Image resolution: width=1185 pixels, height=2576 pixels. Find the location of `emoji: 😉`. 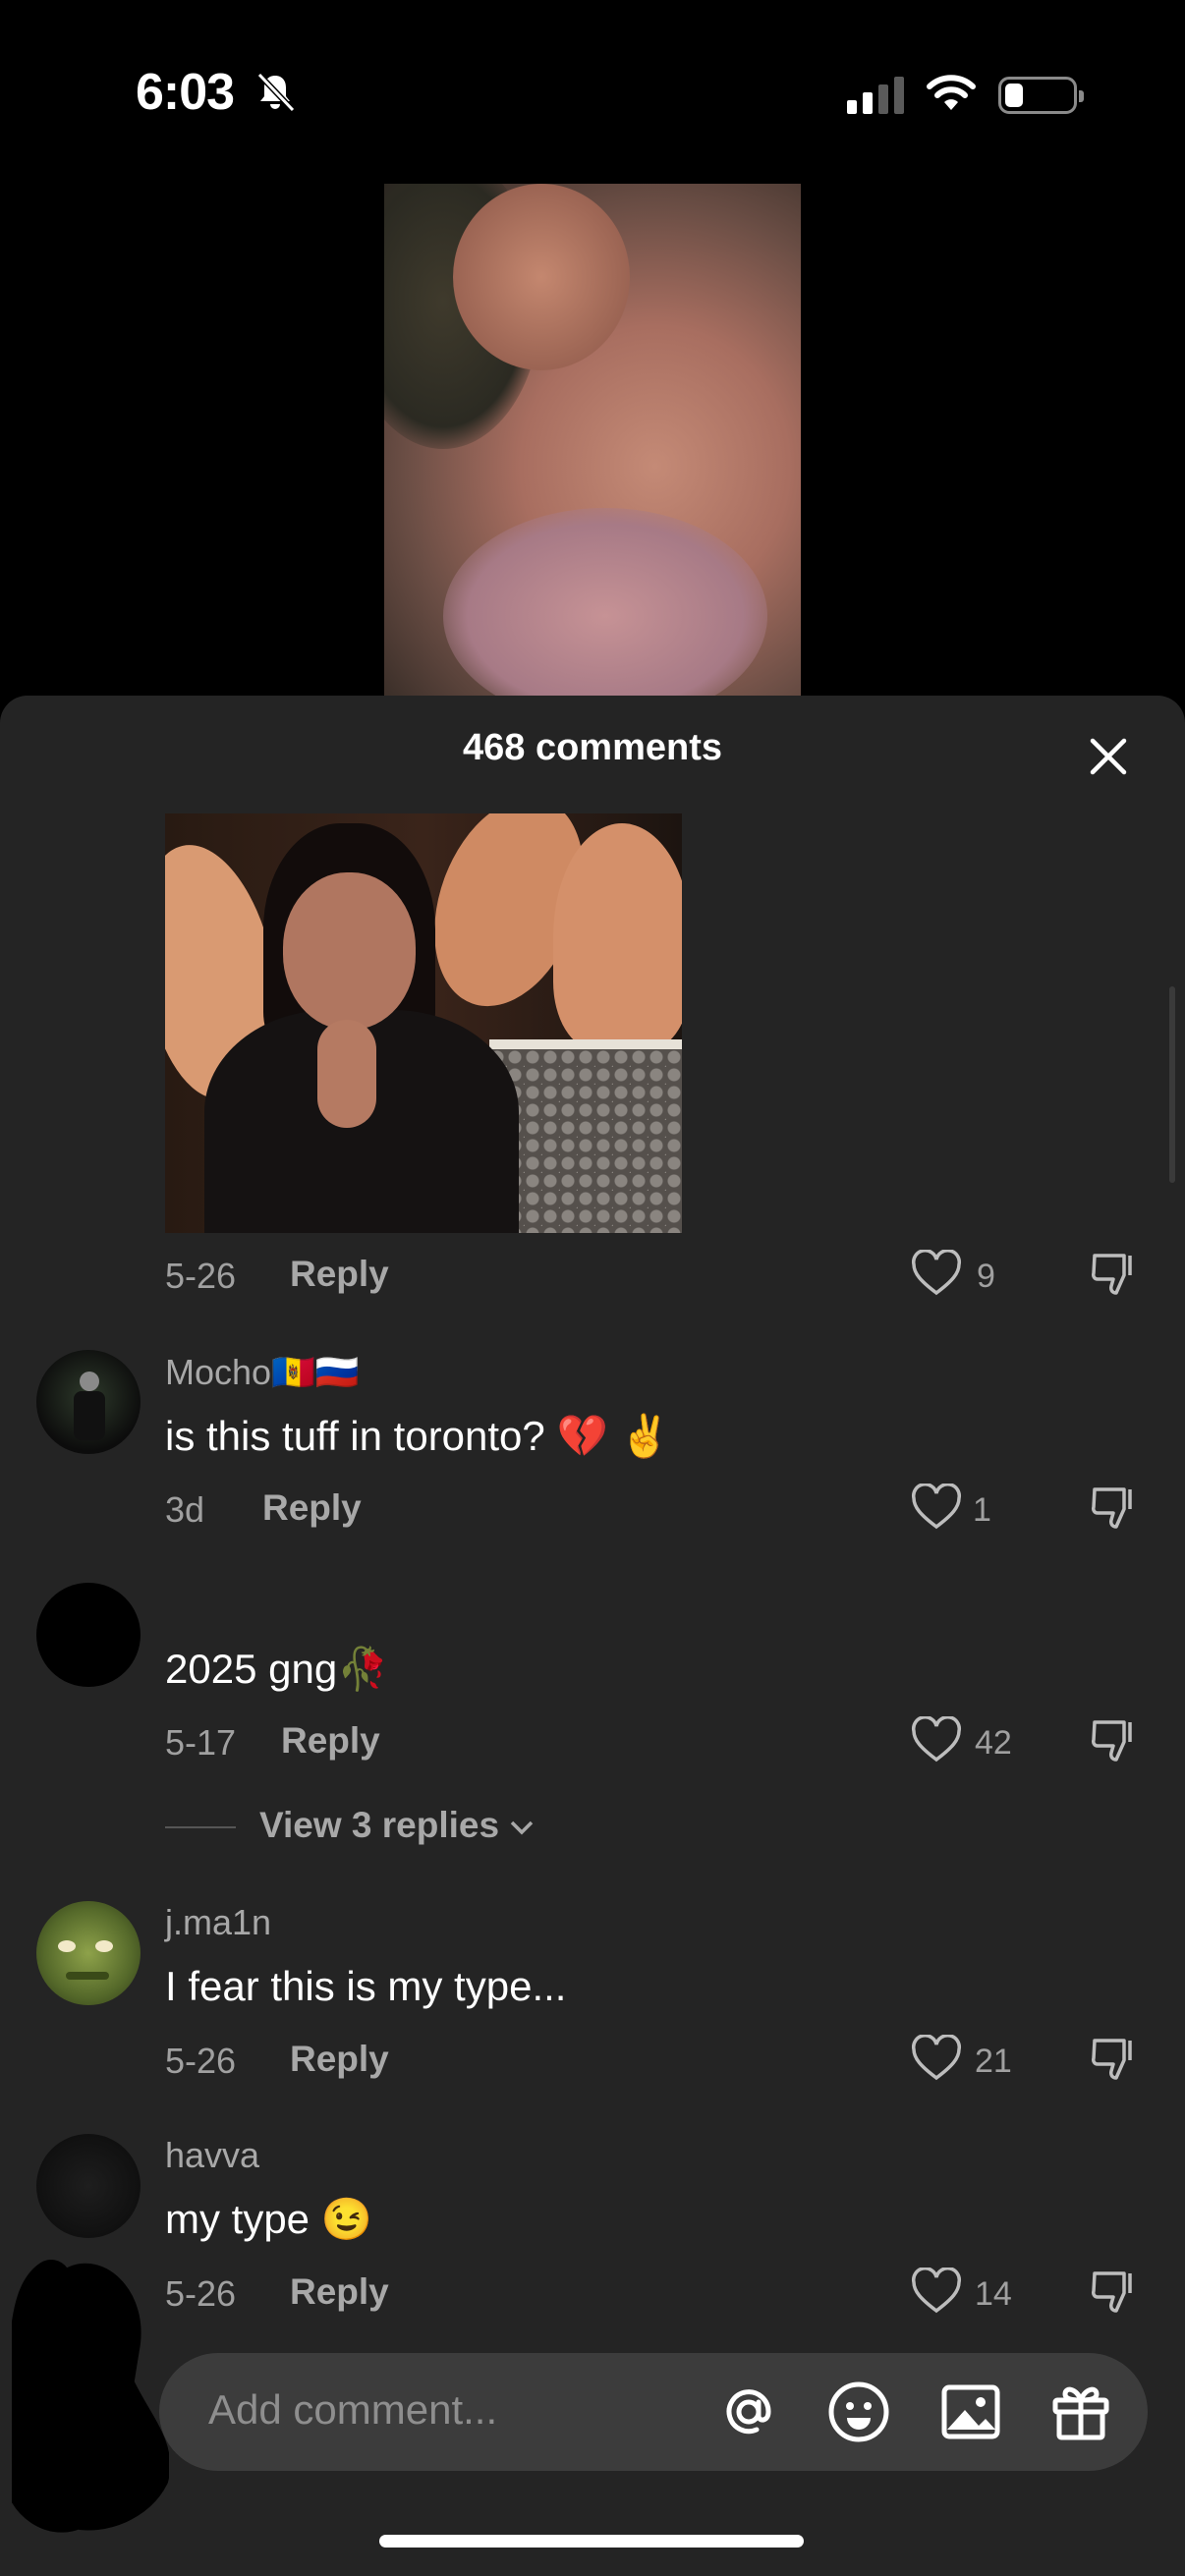

emoji: 😉 is located at coordinates (347, 2219).